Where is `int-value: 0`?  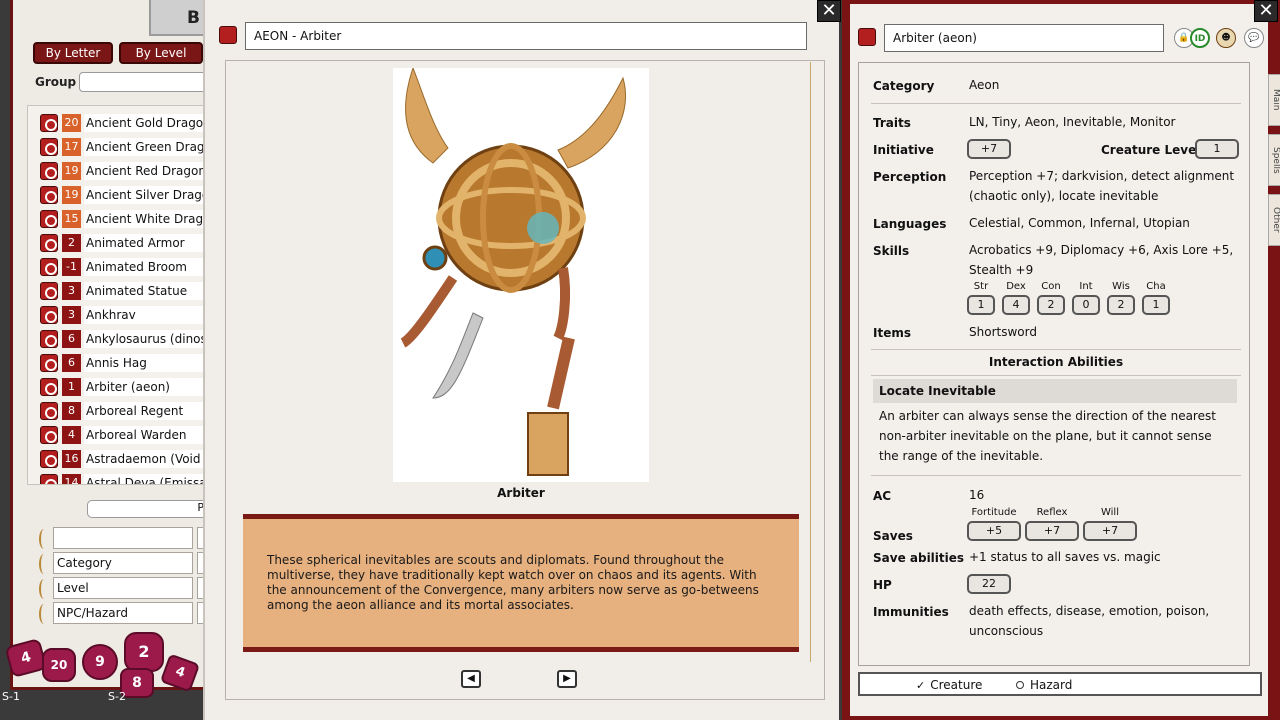
int-value: 0 is located at coordinates (1086, 305).